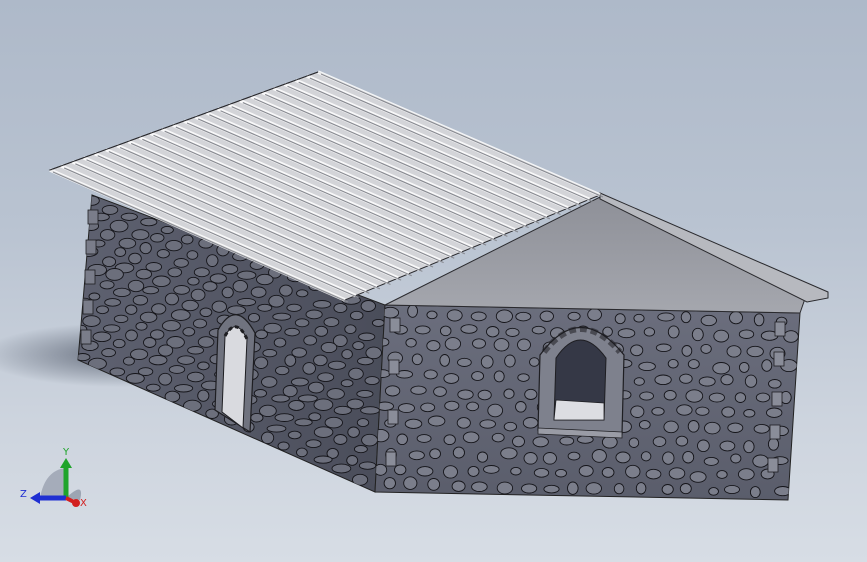  Describe the element at coordinates (581, 382) in the screenshot. I see `arched-window` at that location.